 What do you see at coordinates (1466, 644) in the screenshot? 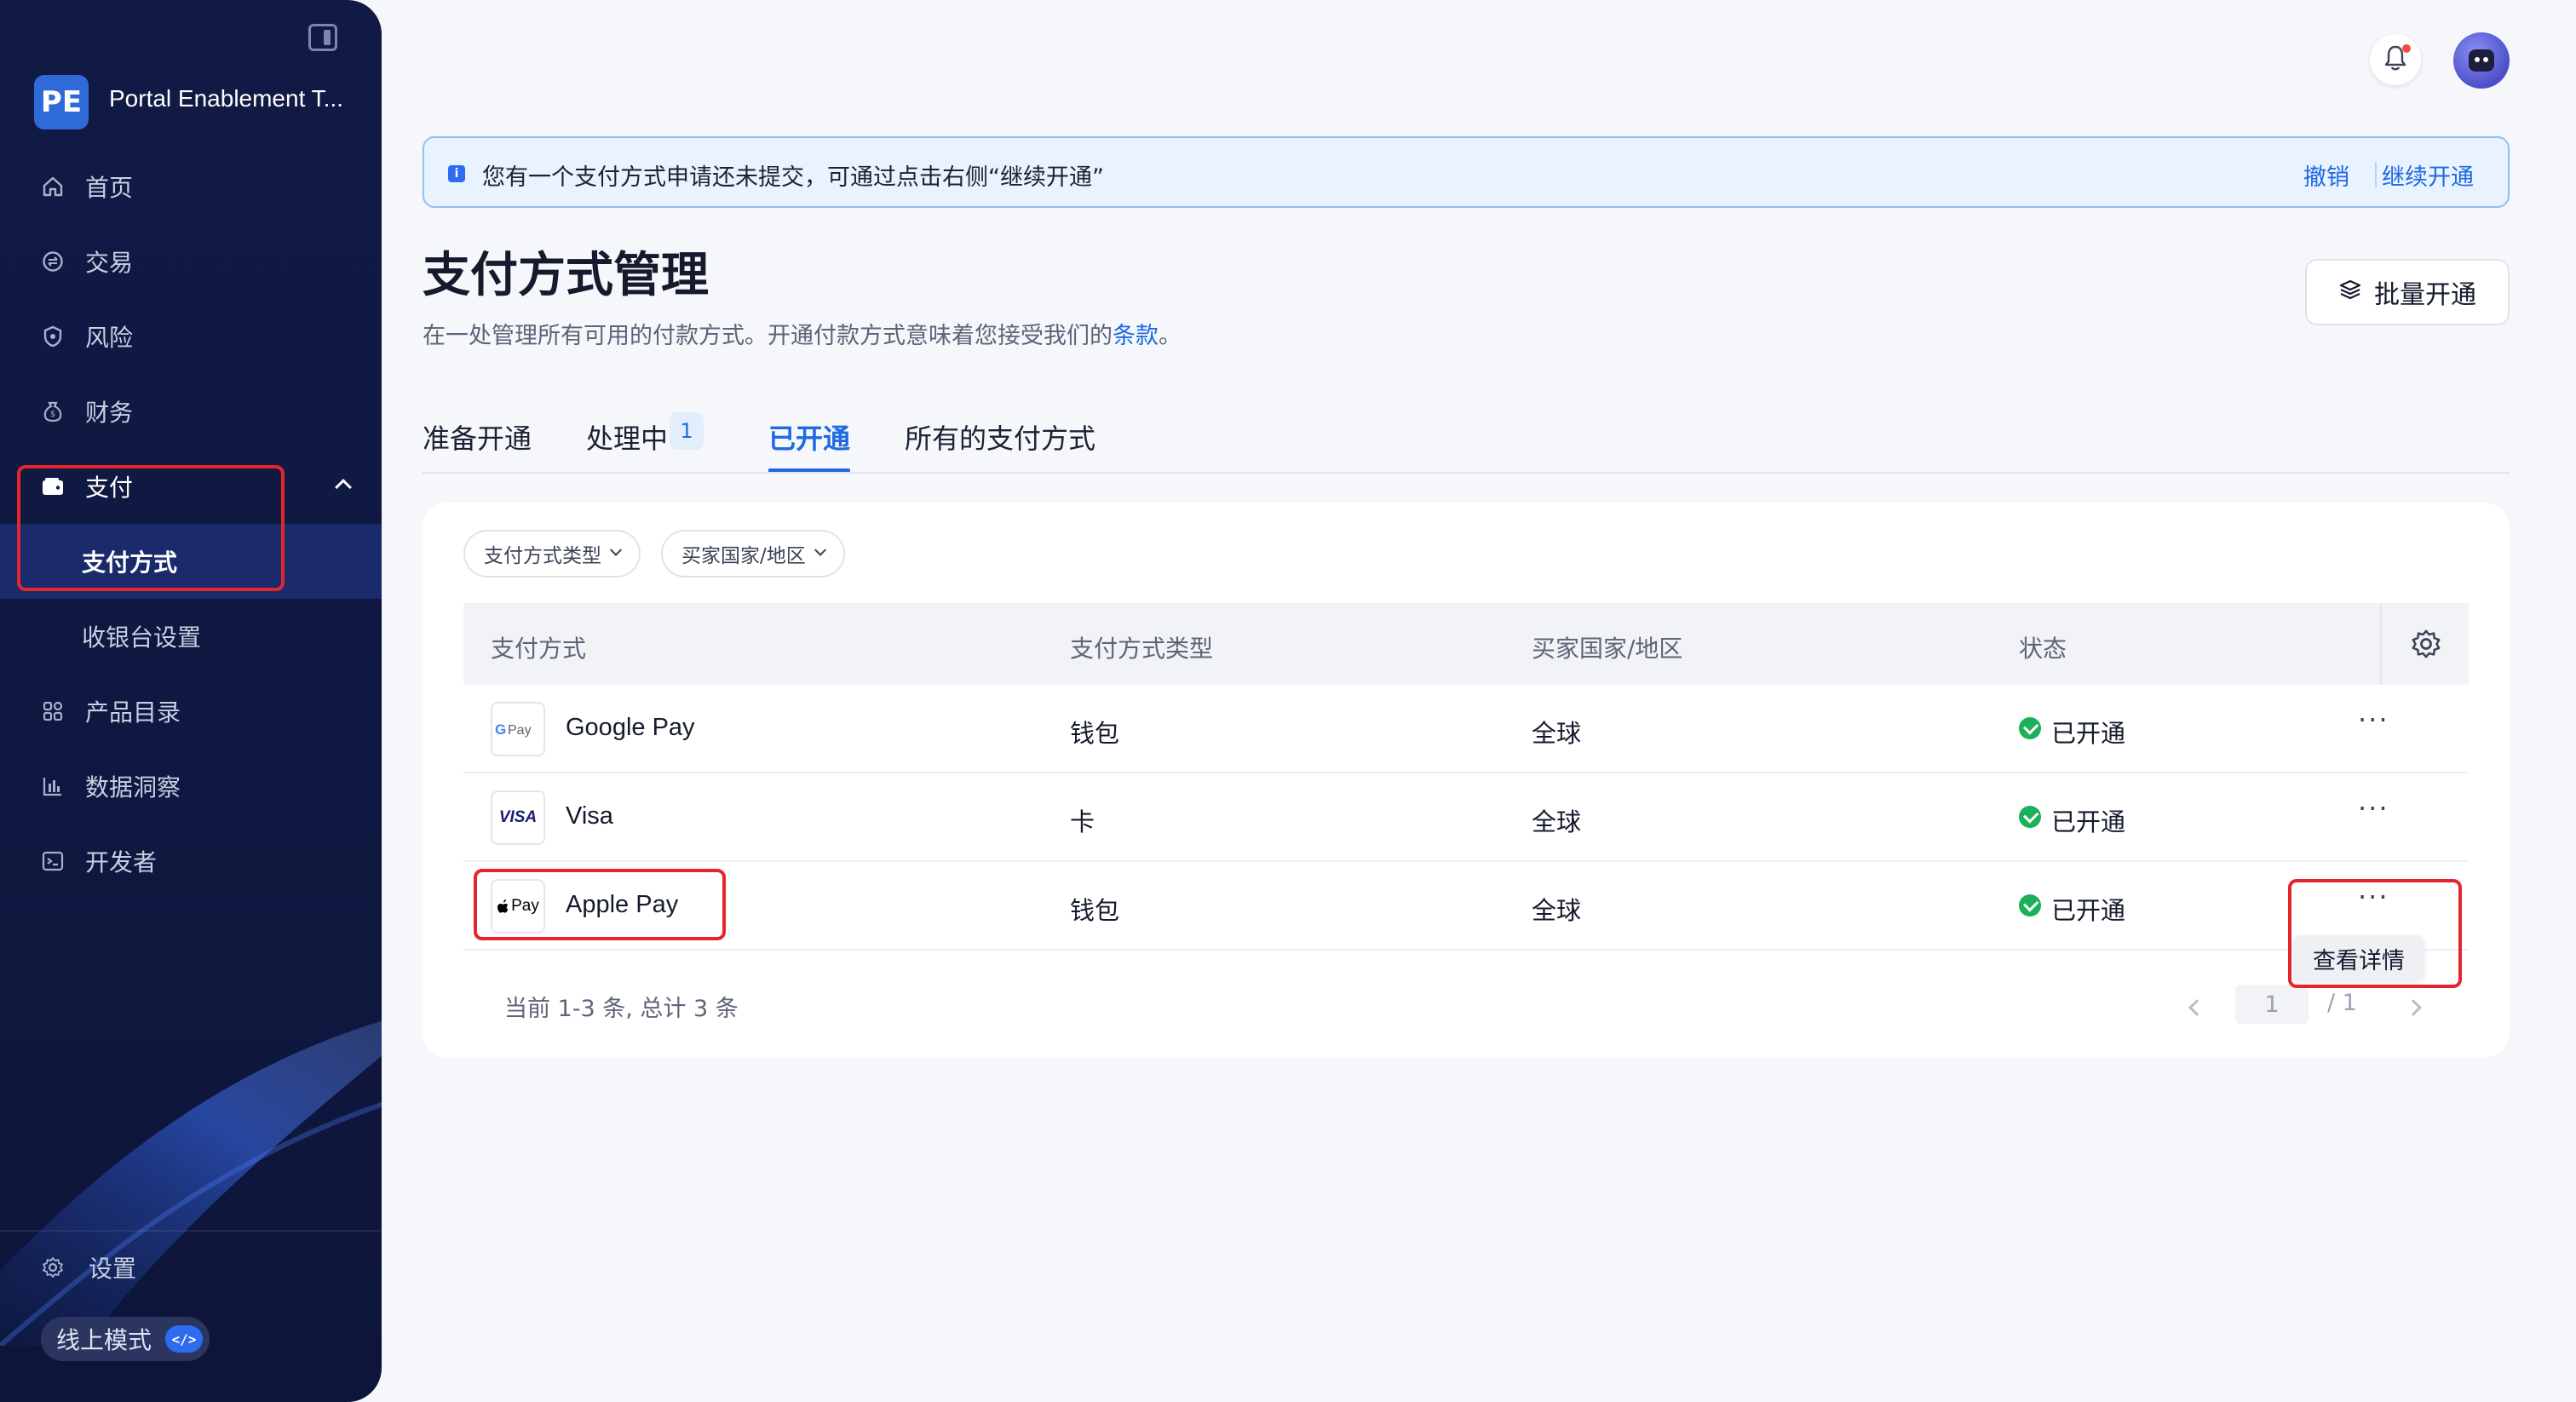
I see `table-header: 支付方式 支付方式类型 买家国家/地区 状态` at bounding box center [1466, 644].